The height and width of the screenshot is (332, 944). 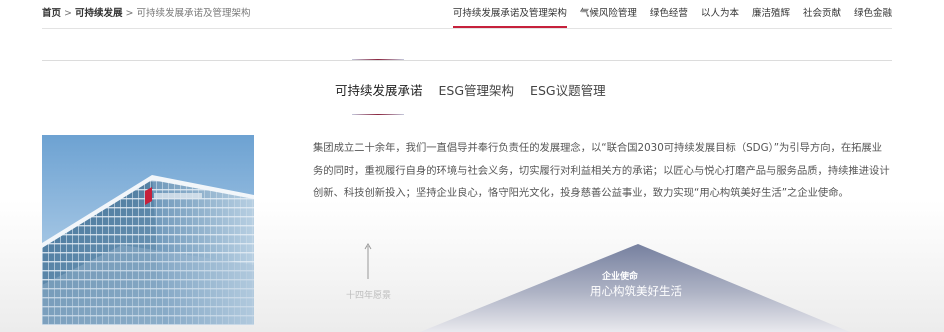 I want to click on vision-label: 十四年愿景, so click(x=369, y=296).